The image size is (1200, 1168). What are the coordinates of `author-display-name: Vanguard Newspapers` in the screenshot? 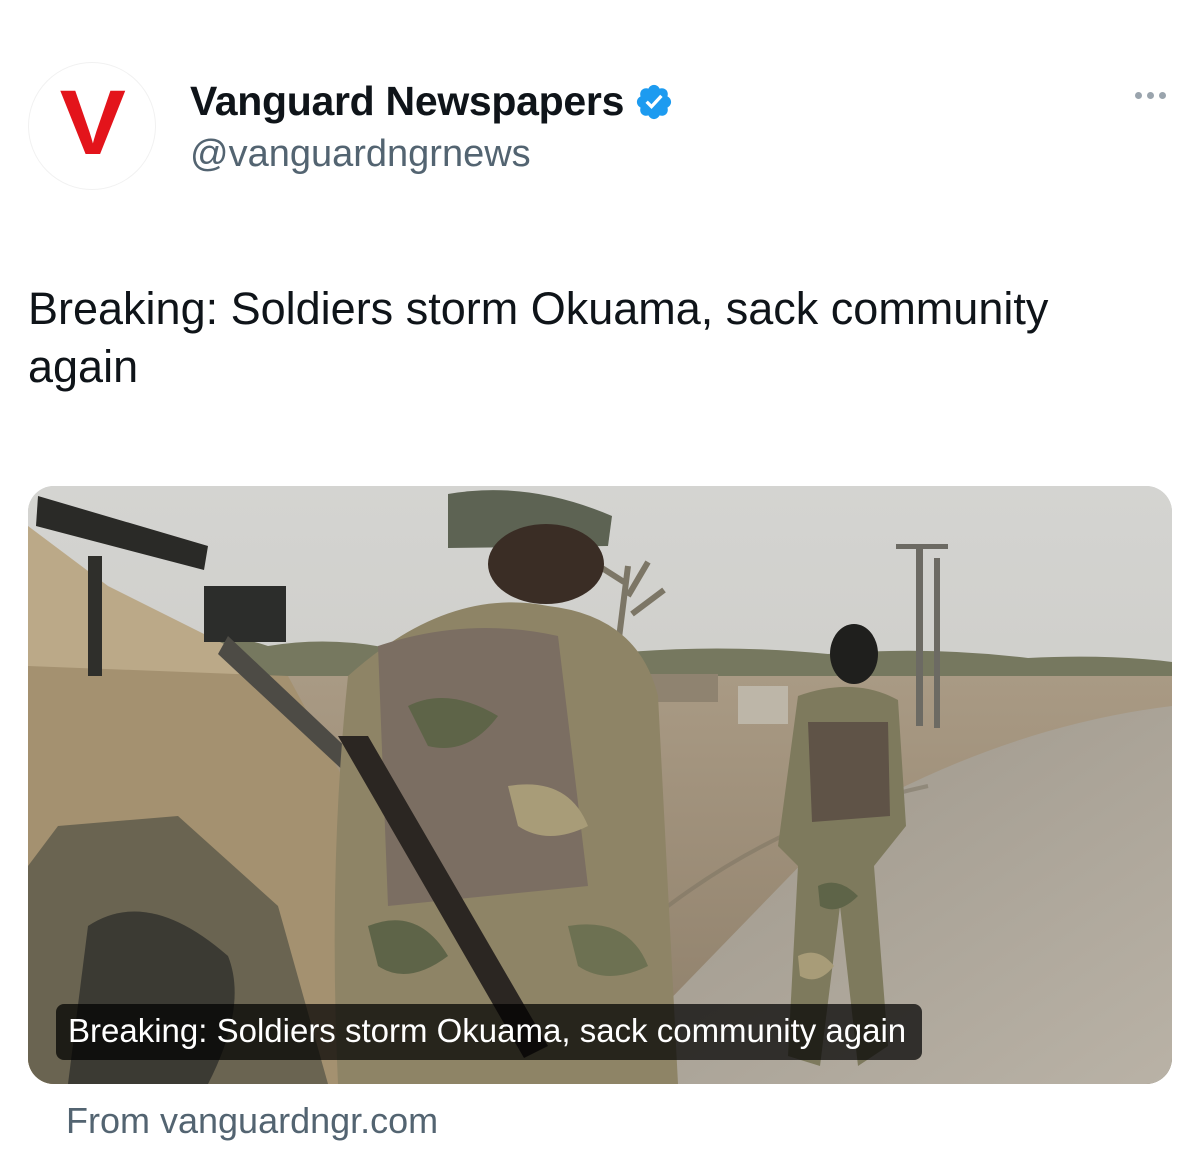 It's located at (407, 101).